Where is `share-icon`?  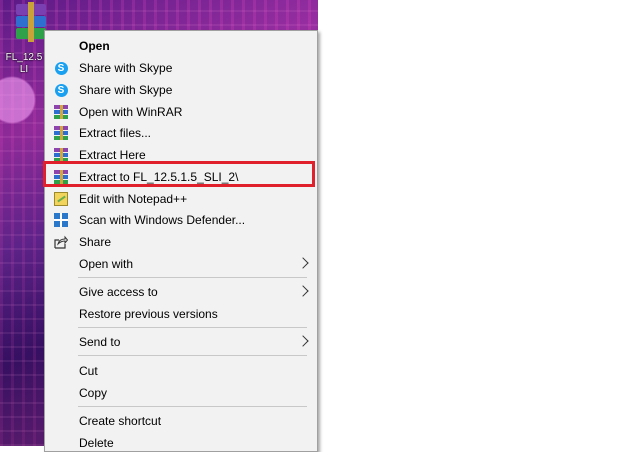 share-icon is located at coordinates (61, 242).